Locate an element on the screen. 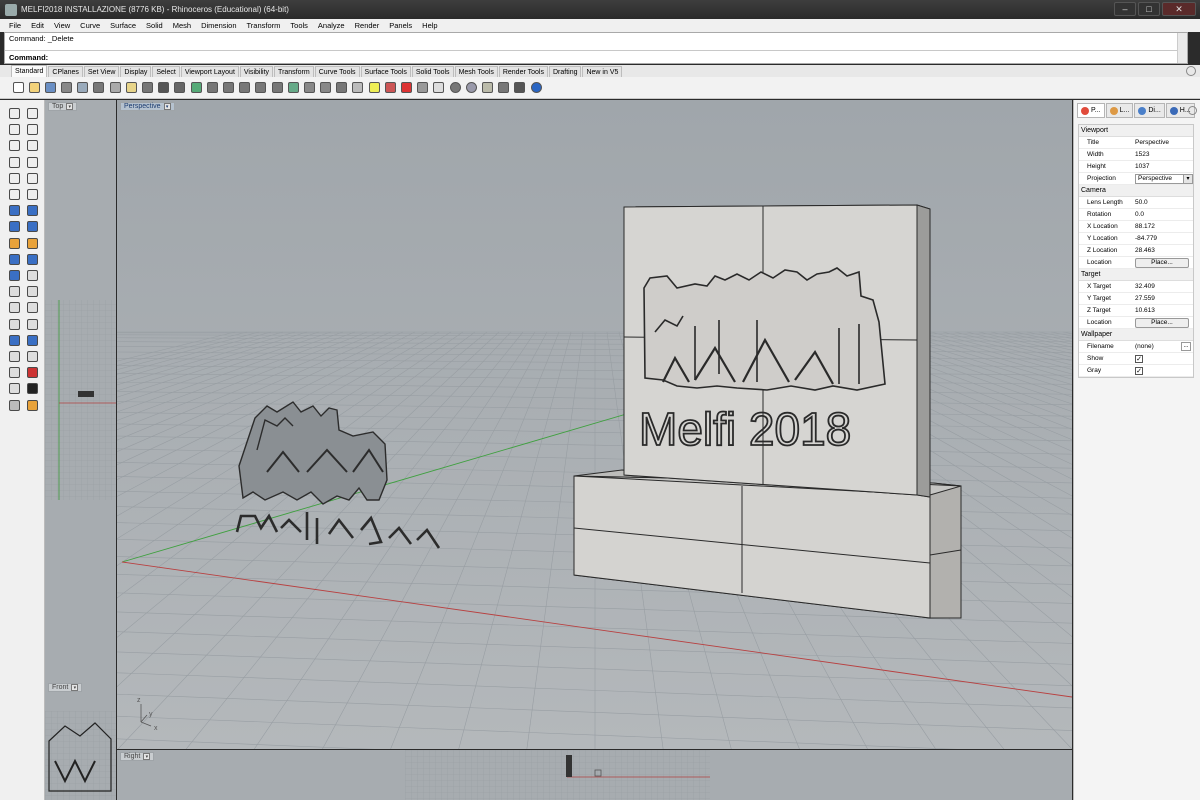 This screenshot has width=1200, height=800. snap-icon is located at coordinates (520, 88).